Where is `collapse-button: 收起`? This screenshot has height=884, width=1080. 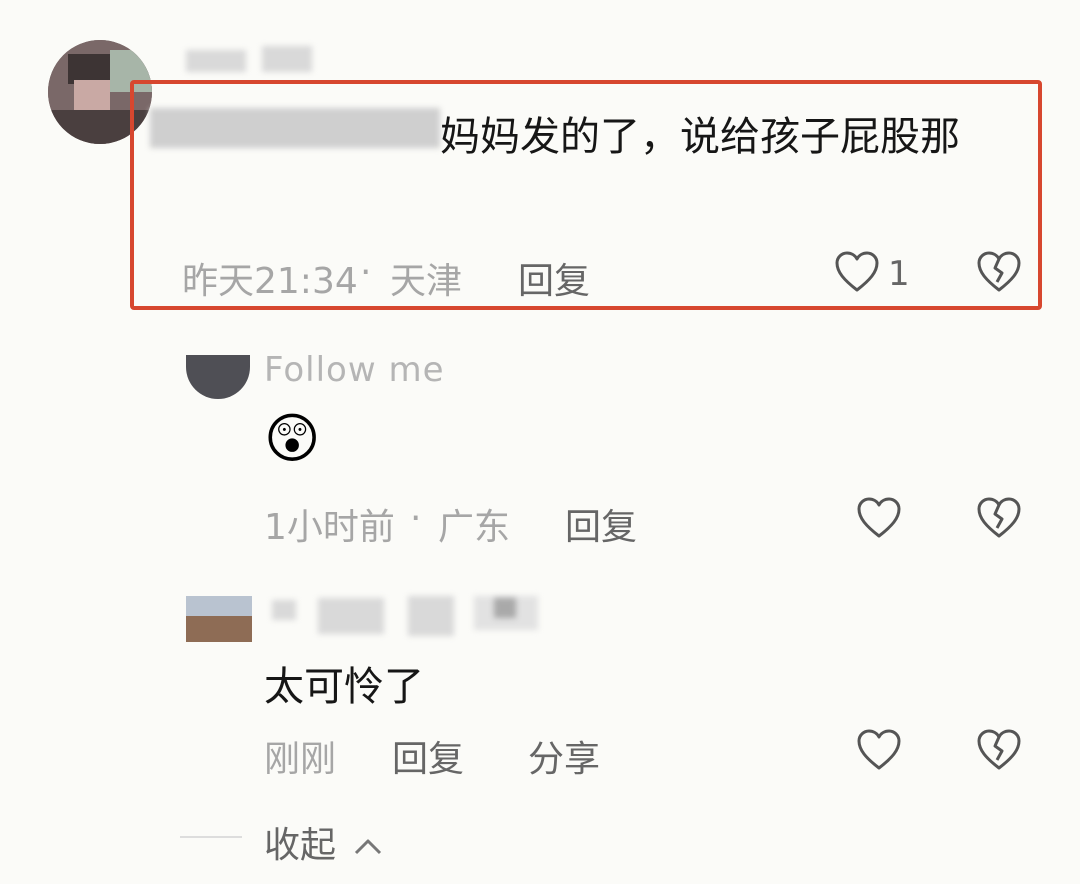 collapse-button: 收起 is located at coordinates (323, 842).